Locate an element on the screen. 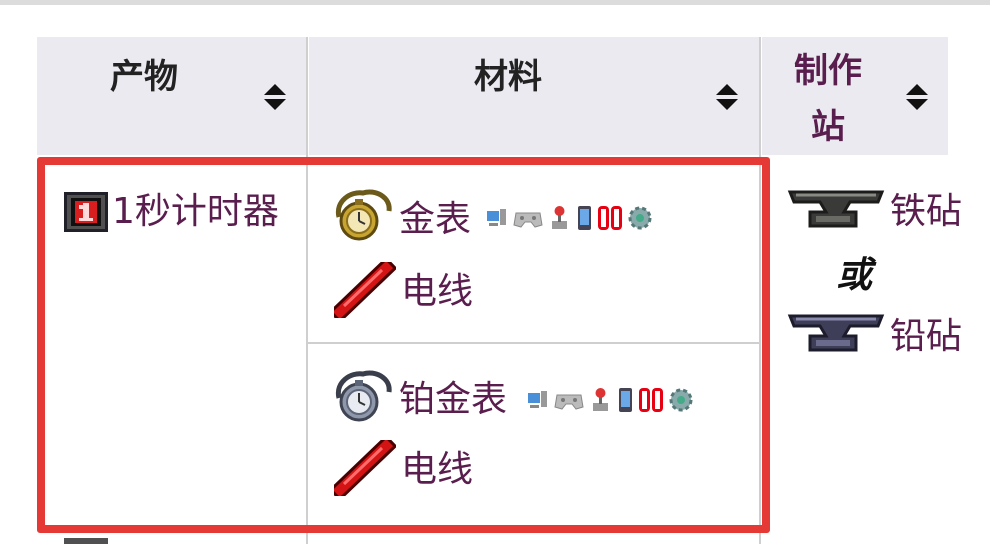 The width and height of the screenshot is (990, 544). header-station-label-line1: 制作 is located at coordinates (828, 71).